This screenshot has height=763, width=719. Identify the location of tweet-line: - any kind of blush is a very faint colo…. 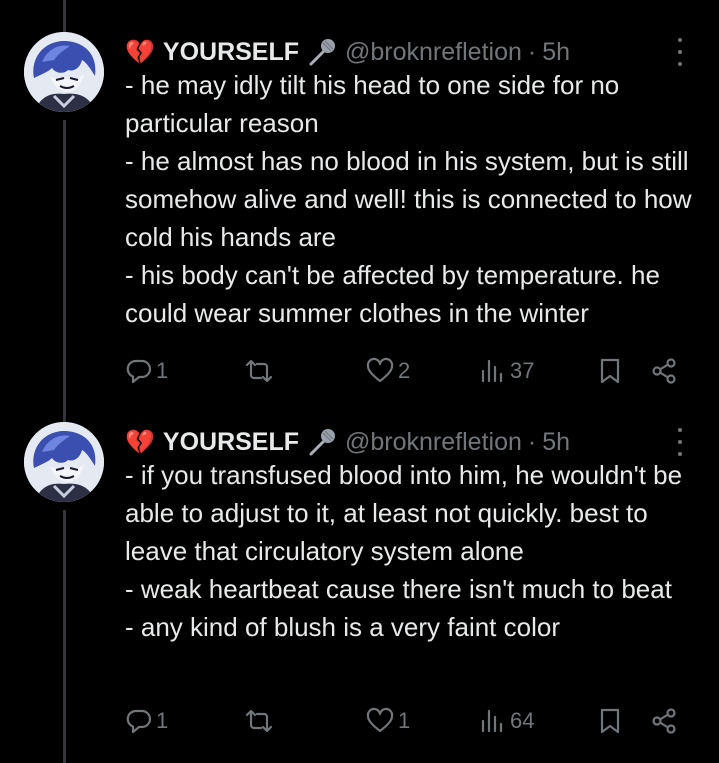
(342, 627).